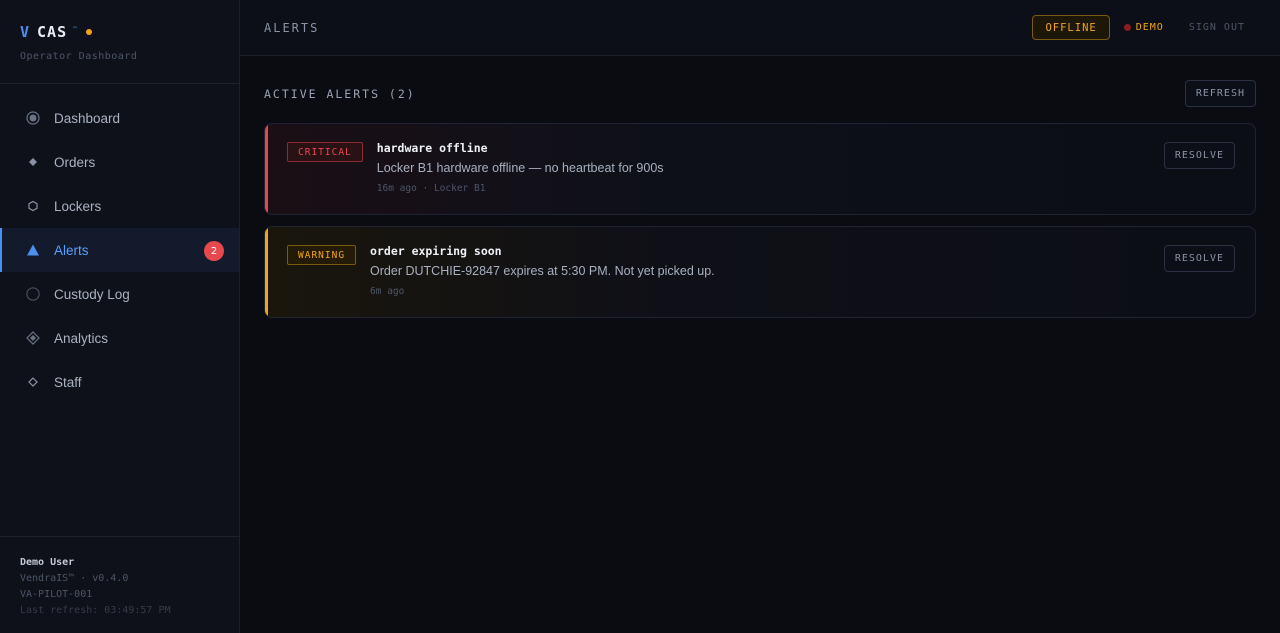 The image size is (1280, 633). What do you see at coordinates (1149, 27) in the screenshot?
I see `demo-label: DEMO` at bounding box center [1149, 27].